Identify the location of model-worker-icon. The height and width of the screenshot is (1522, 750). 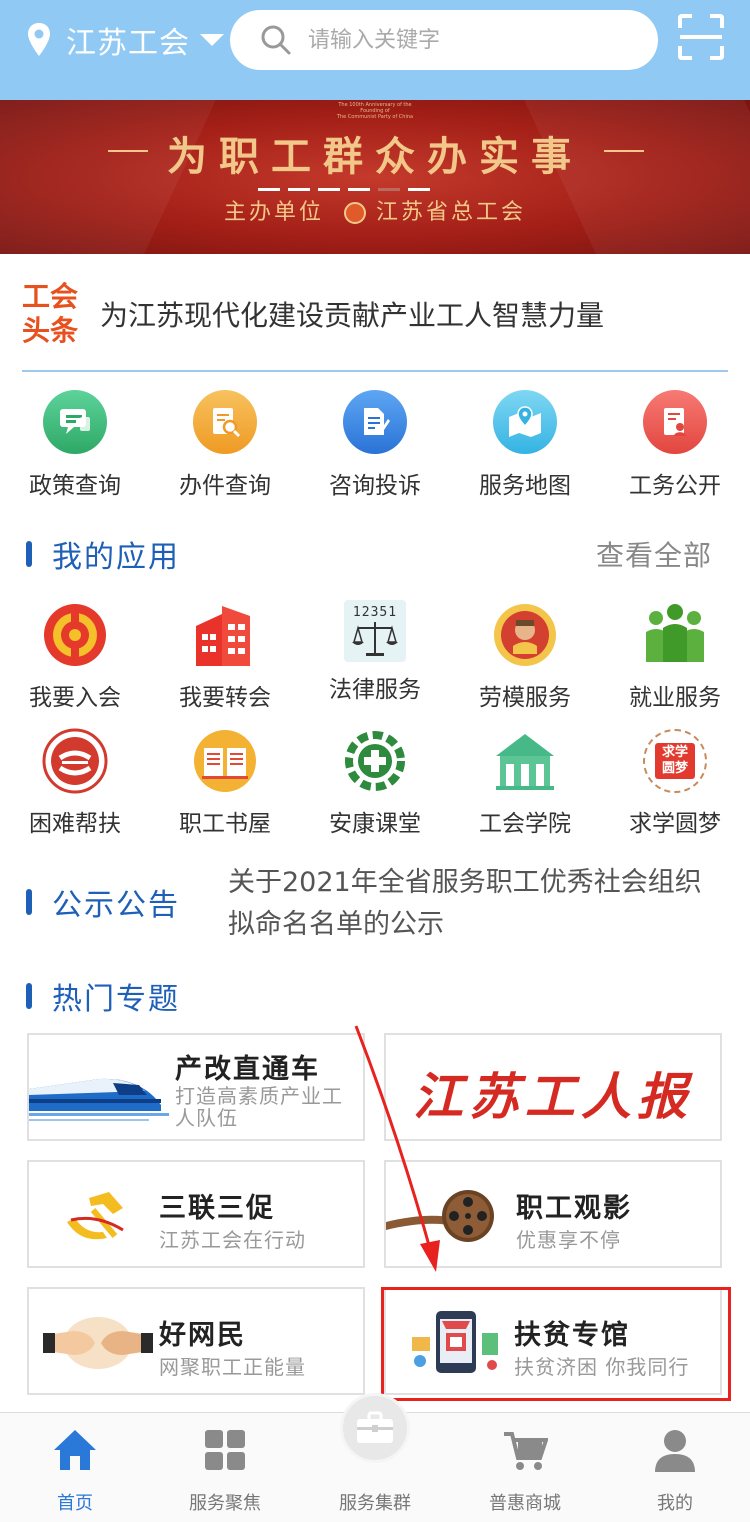
(525, 635).